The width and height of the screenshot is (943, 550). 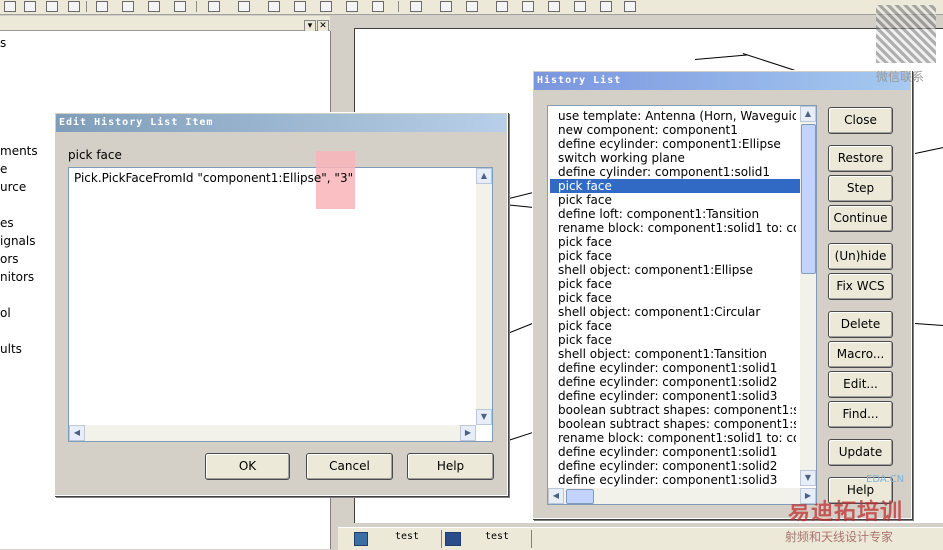 I want to click on tree-item: s, so click(x=3, y=43).